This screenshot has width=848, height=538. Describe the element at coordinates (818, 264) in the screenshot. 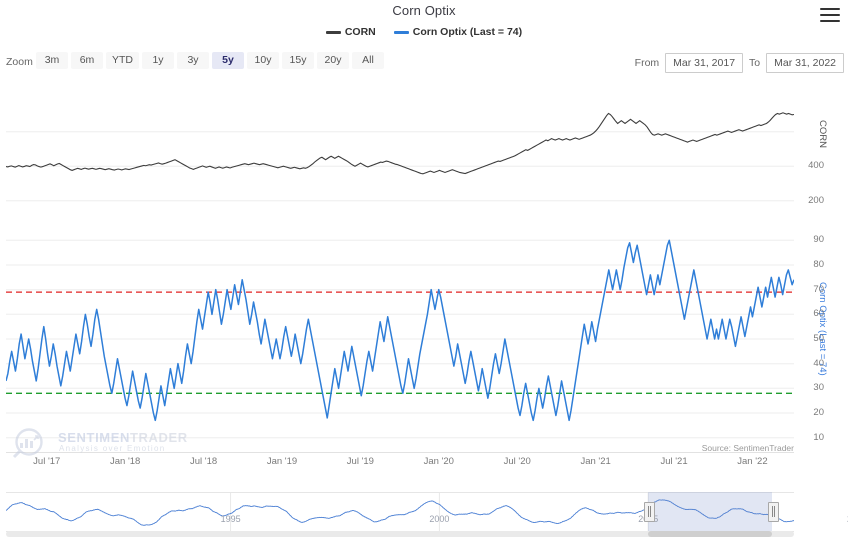

I see `optix-y-tick: 80` at that location.